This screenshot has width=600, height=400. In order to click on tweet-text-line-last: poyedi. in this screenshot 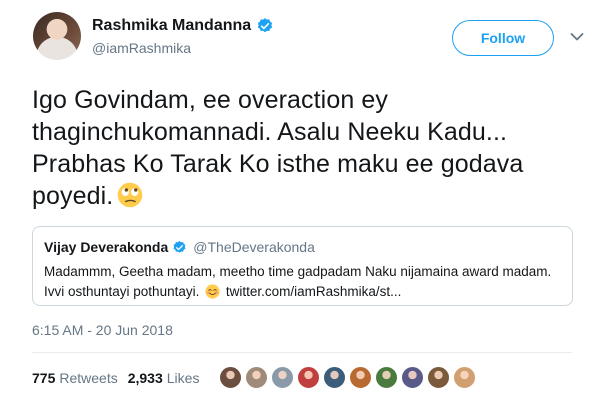, I will do `click(302, 196)`.